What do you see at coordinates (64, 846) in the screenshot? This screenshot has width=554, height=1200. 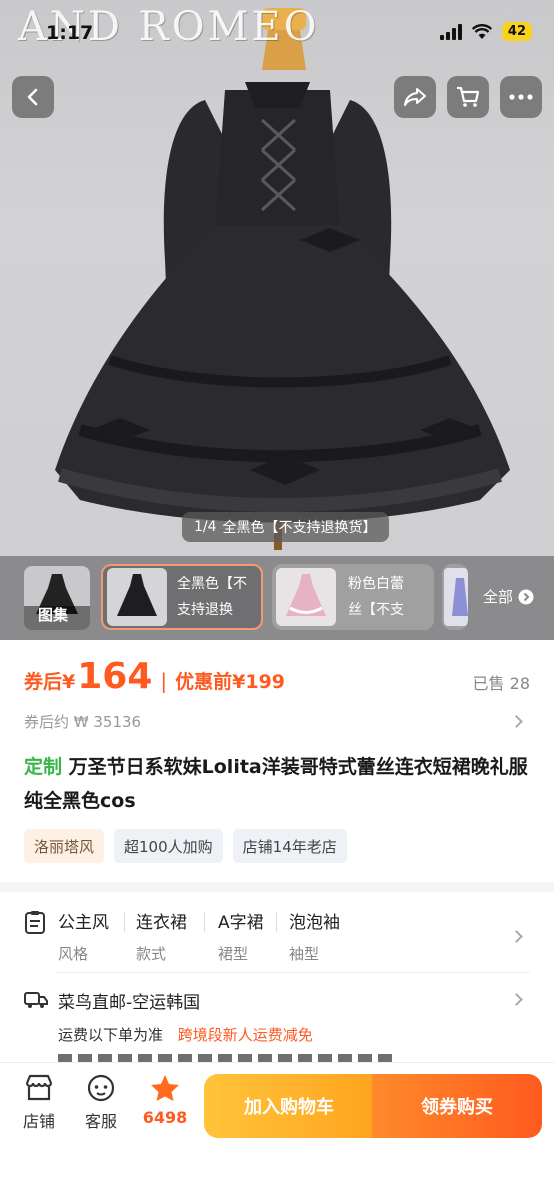 I see `chip-style: 洛丽塔风` at bounding box center [64, 846].